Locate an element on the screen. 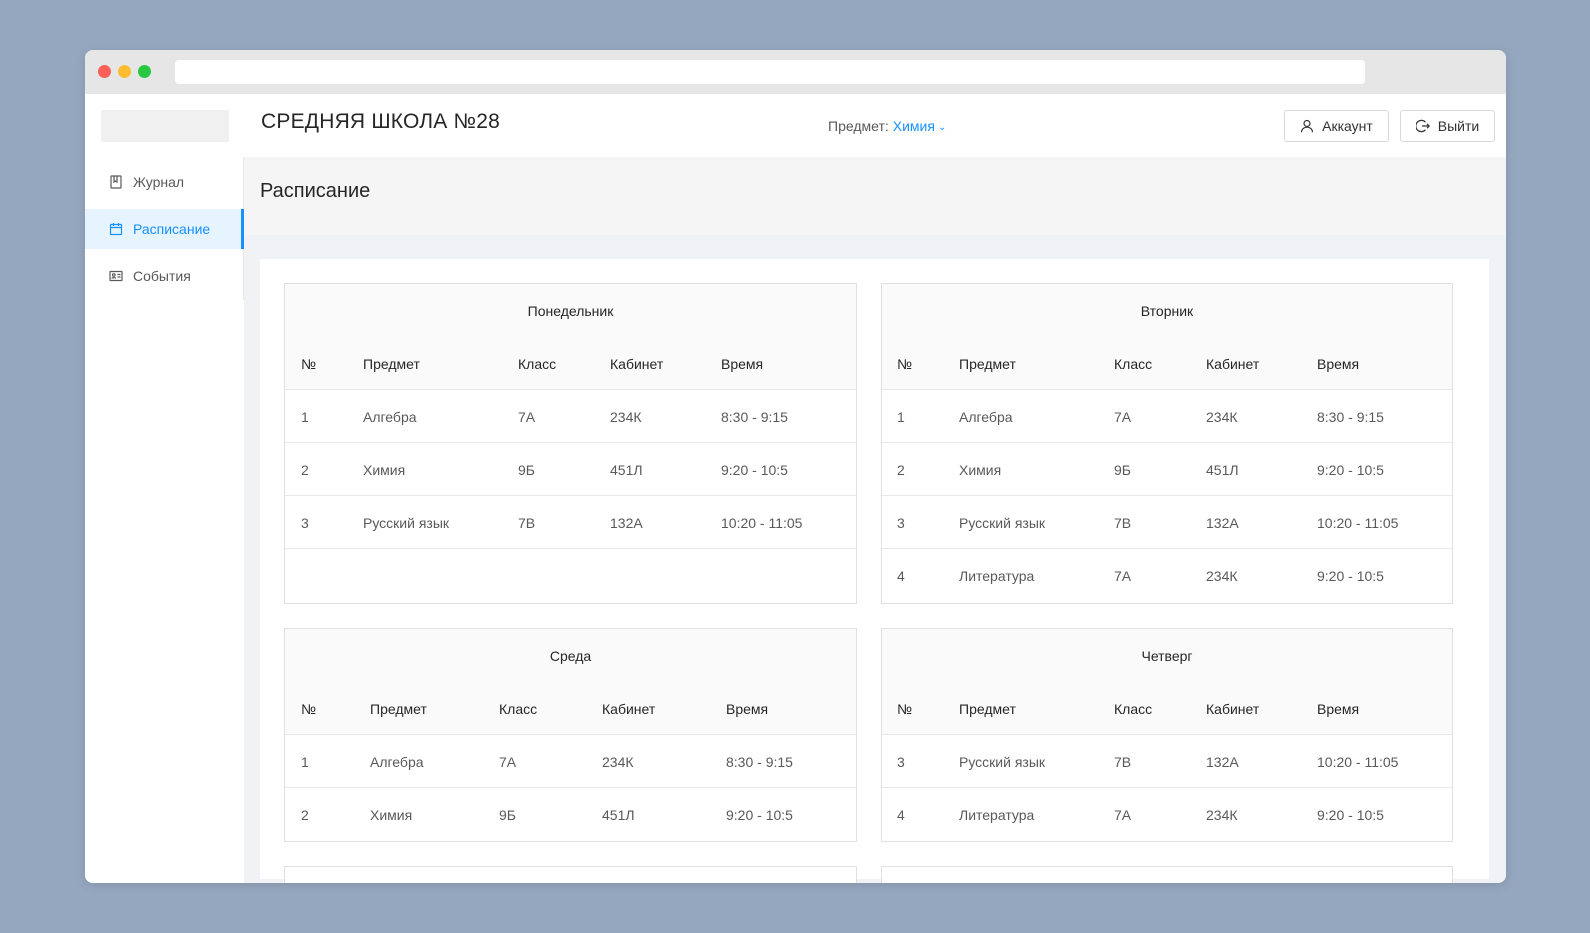 This screenshot has width=1590, height=933. account-label: Аккаунт is located at coordinates (1347, 126).